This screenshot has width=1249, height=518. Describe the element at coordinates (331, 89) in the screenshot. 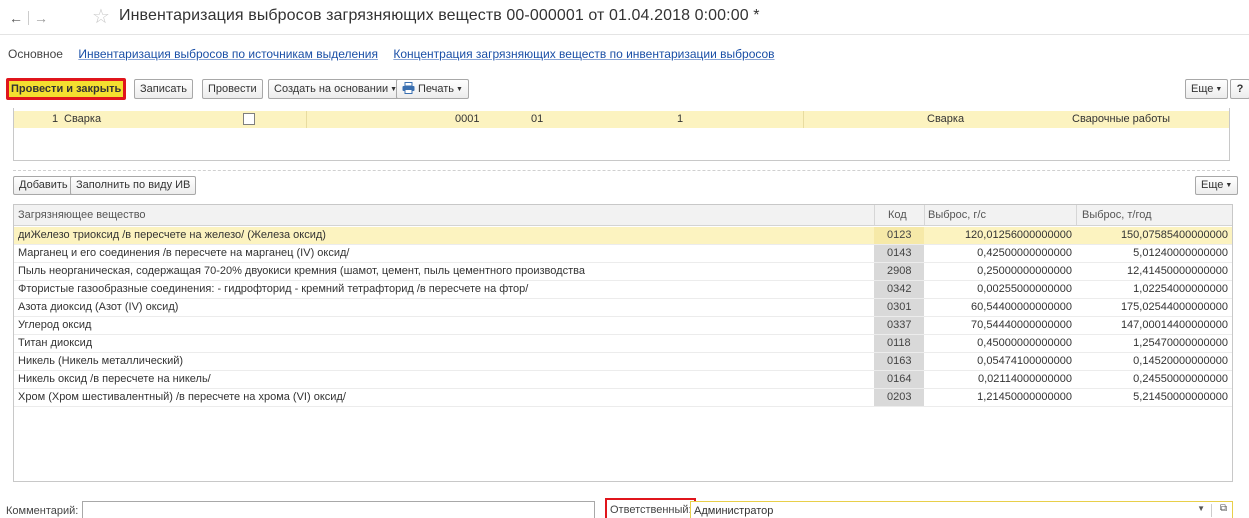

I see `create-based-on-label: Создать на основании` at that location.